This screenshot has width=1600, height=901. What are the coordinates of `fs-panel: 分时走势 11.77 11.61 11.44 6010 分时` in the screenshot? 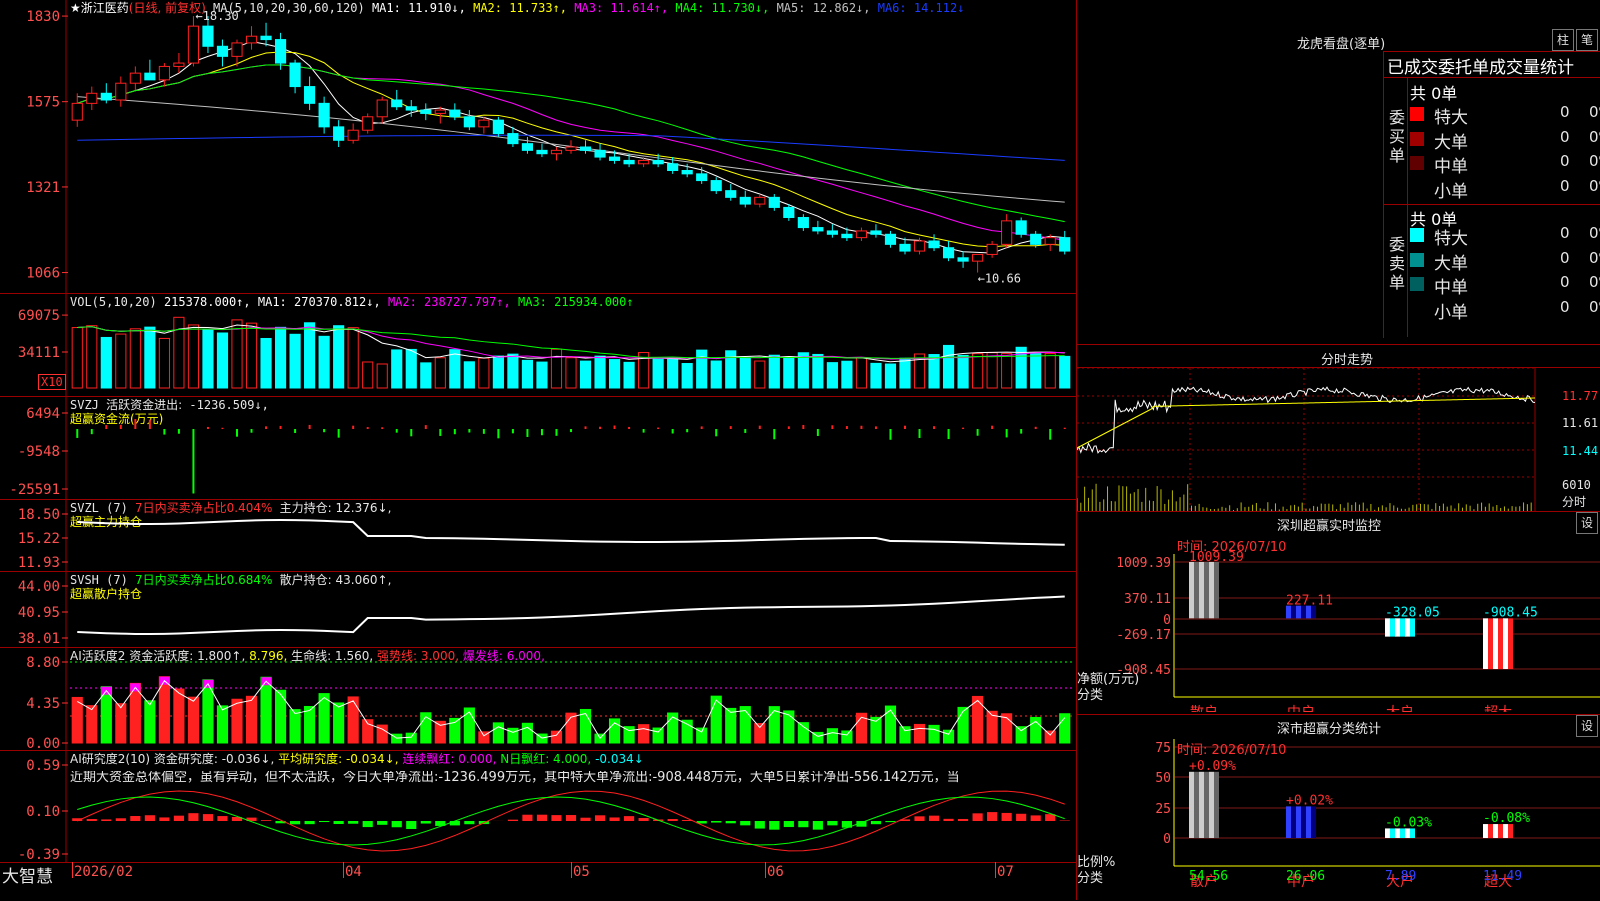 It's located at (1338, 427).